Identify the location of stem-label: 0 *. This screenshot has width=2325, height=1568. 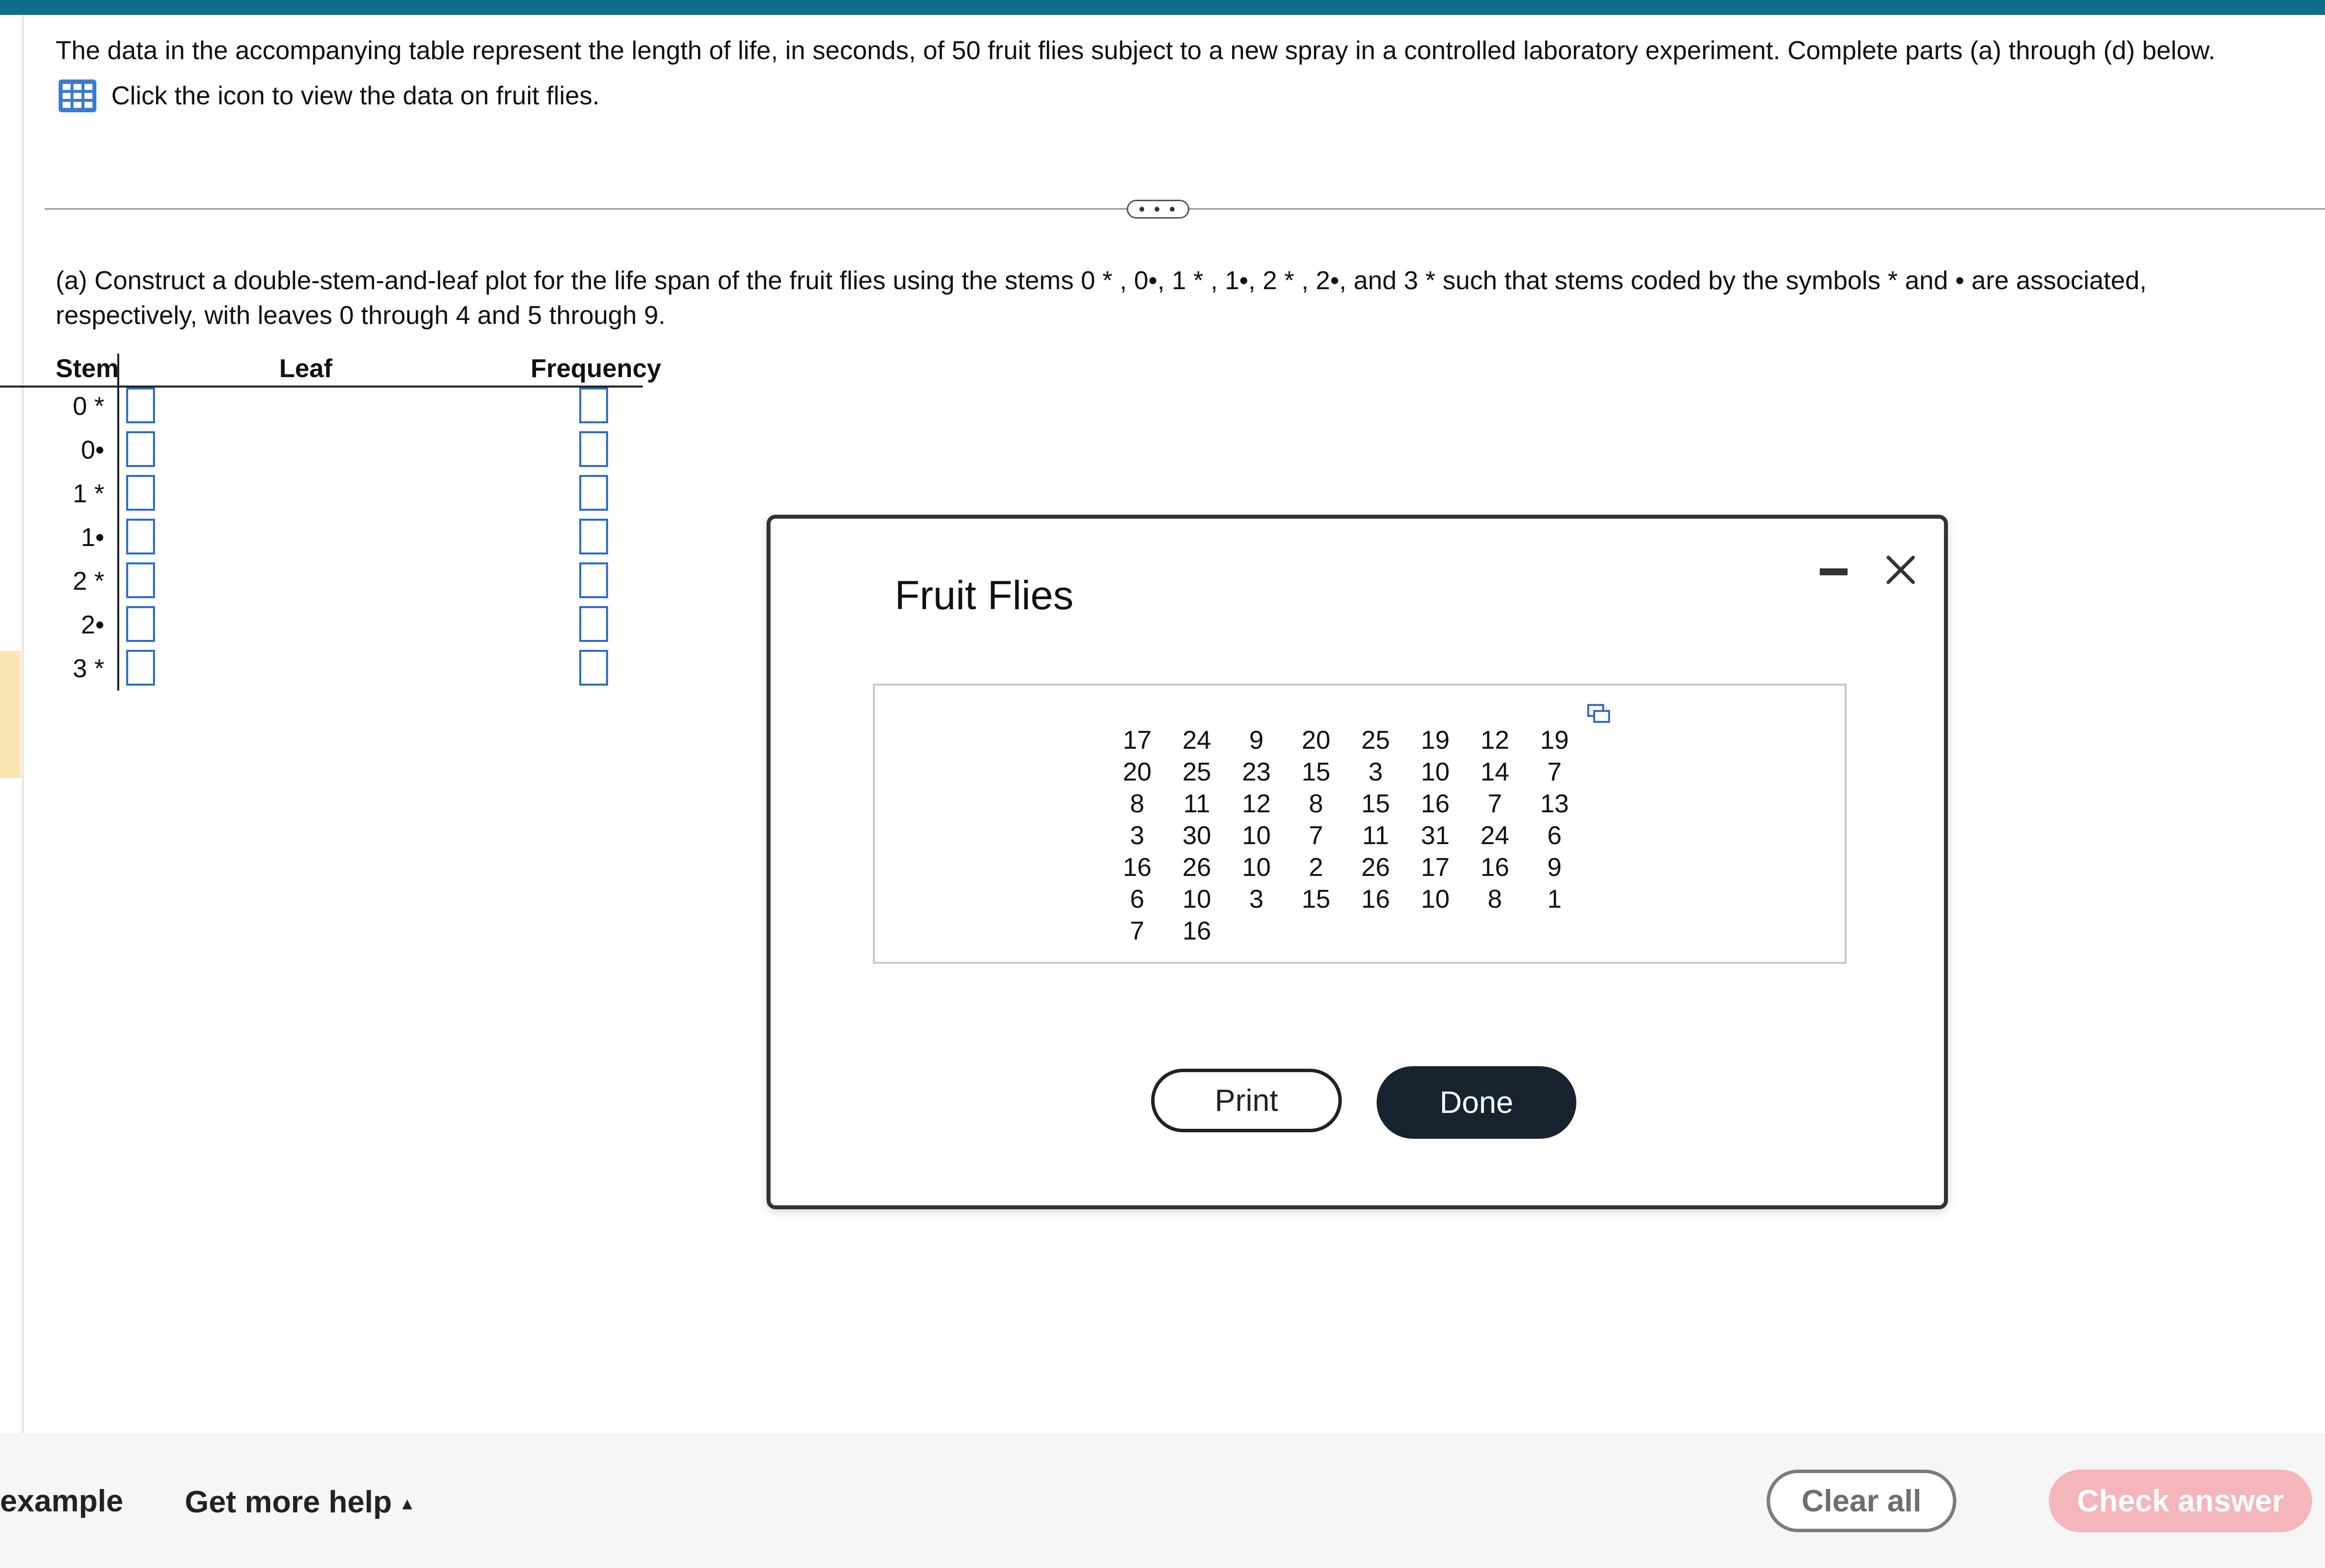
(88, 407).